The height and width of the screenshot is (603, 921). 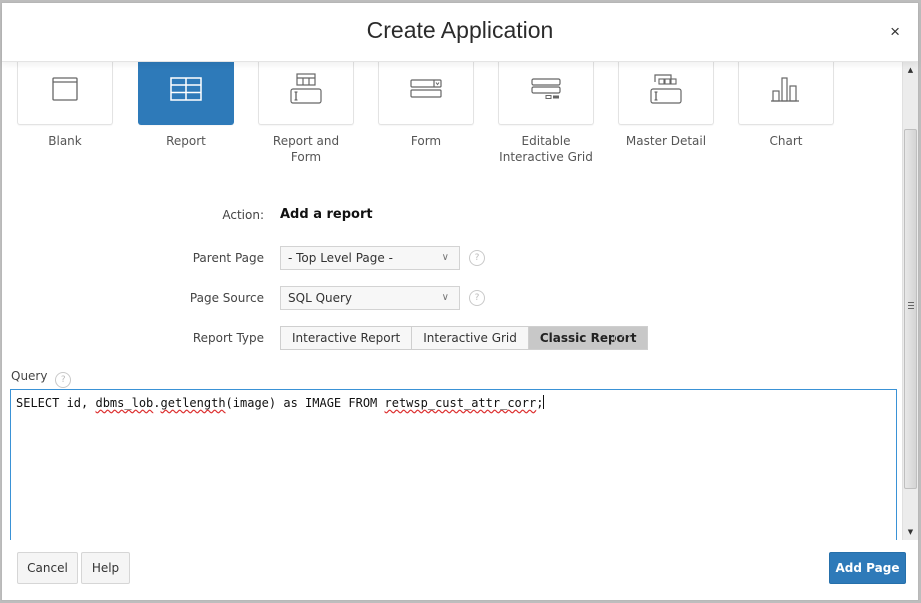 What do you see at coordinates (65, 141) in the screenshot?
I see `tile-label: Blank` at bounding box center [65, 141].